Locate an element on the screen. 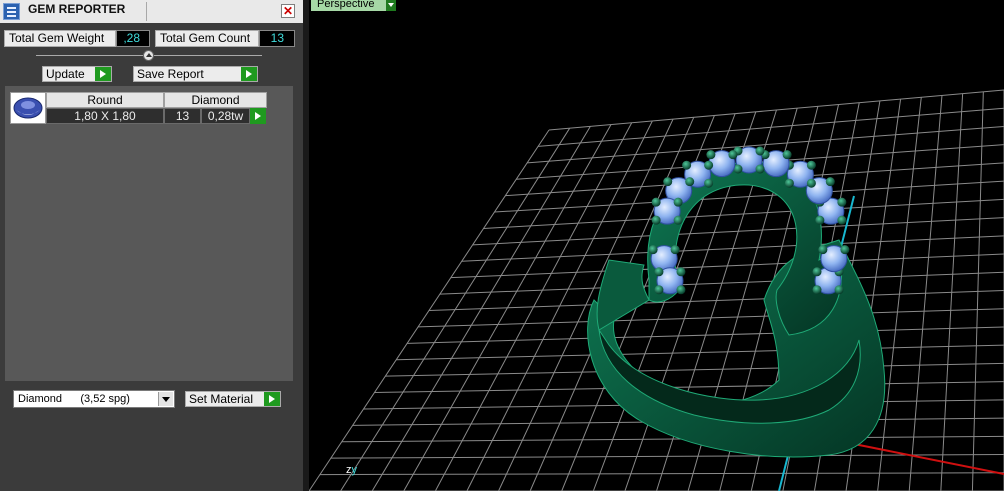 The height and width of the screenshot is (491, 1004). total-gem-count-value: 13 is located at coordinates (277, 38).